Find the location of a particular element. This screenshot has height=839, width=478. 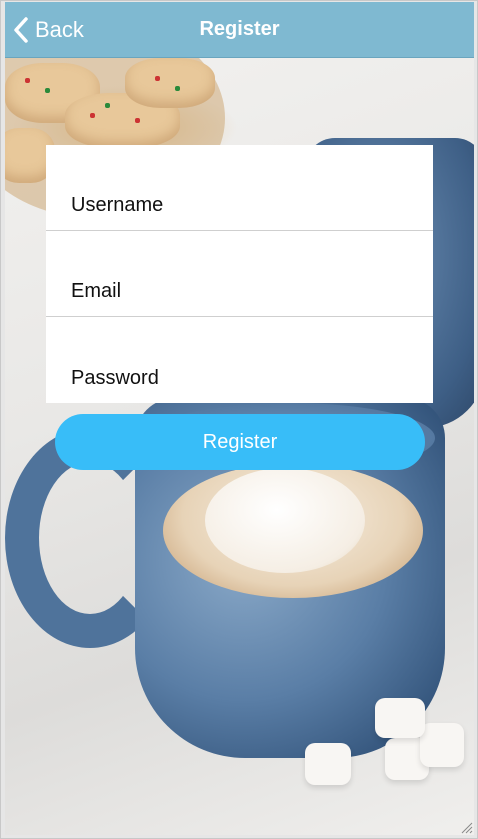

resize-grip-icon is located at coordinates (466, 827).